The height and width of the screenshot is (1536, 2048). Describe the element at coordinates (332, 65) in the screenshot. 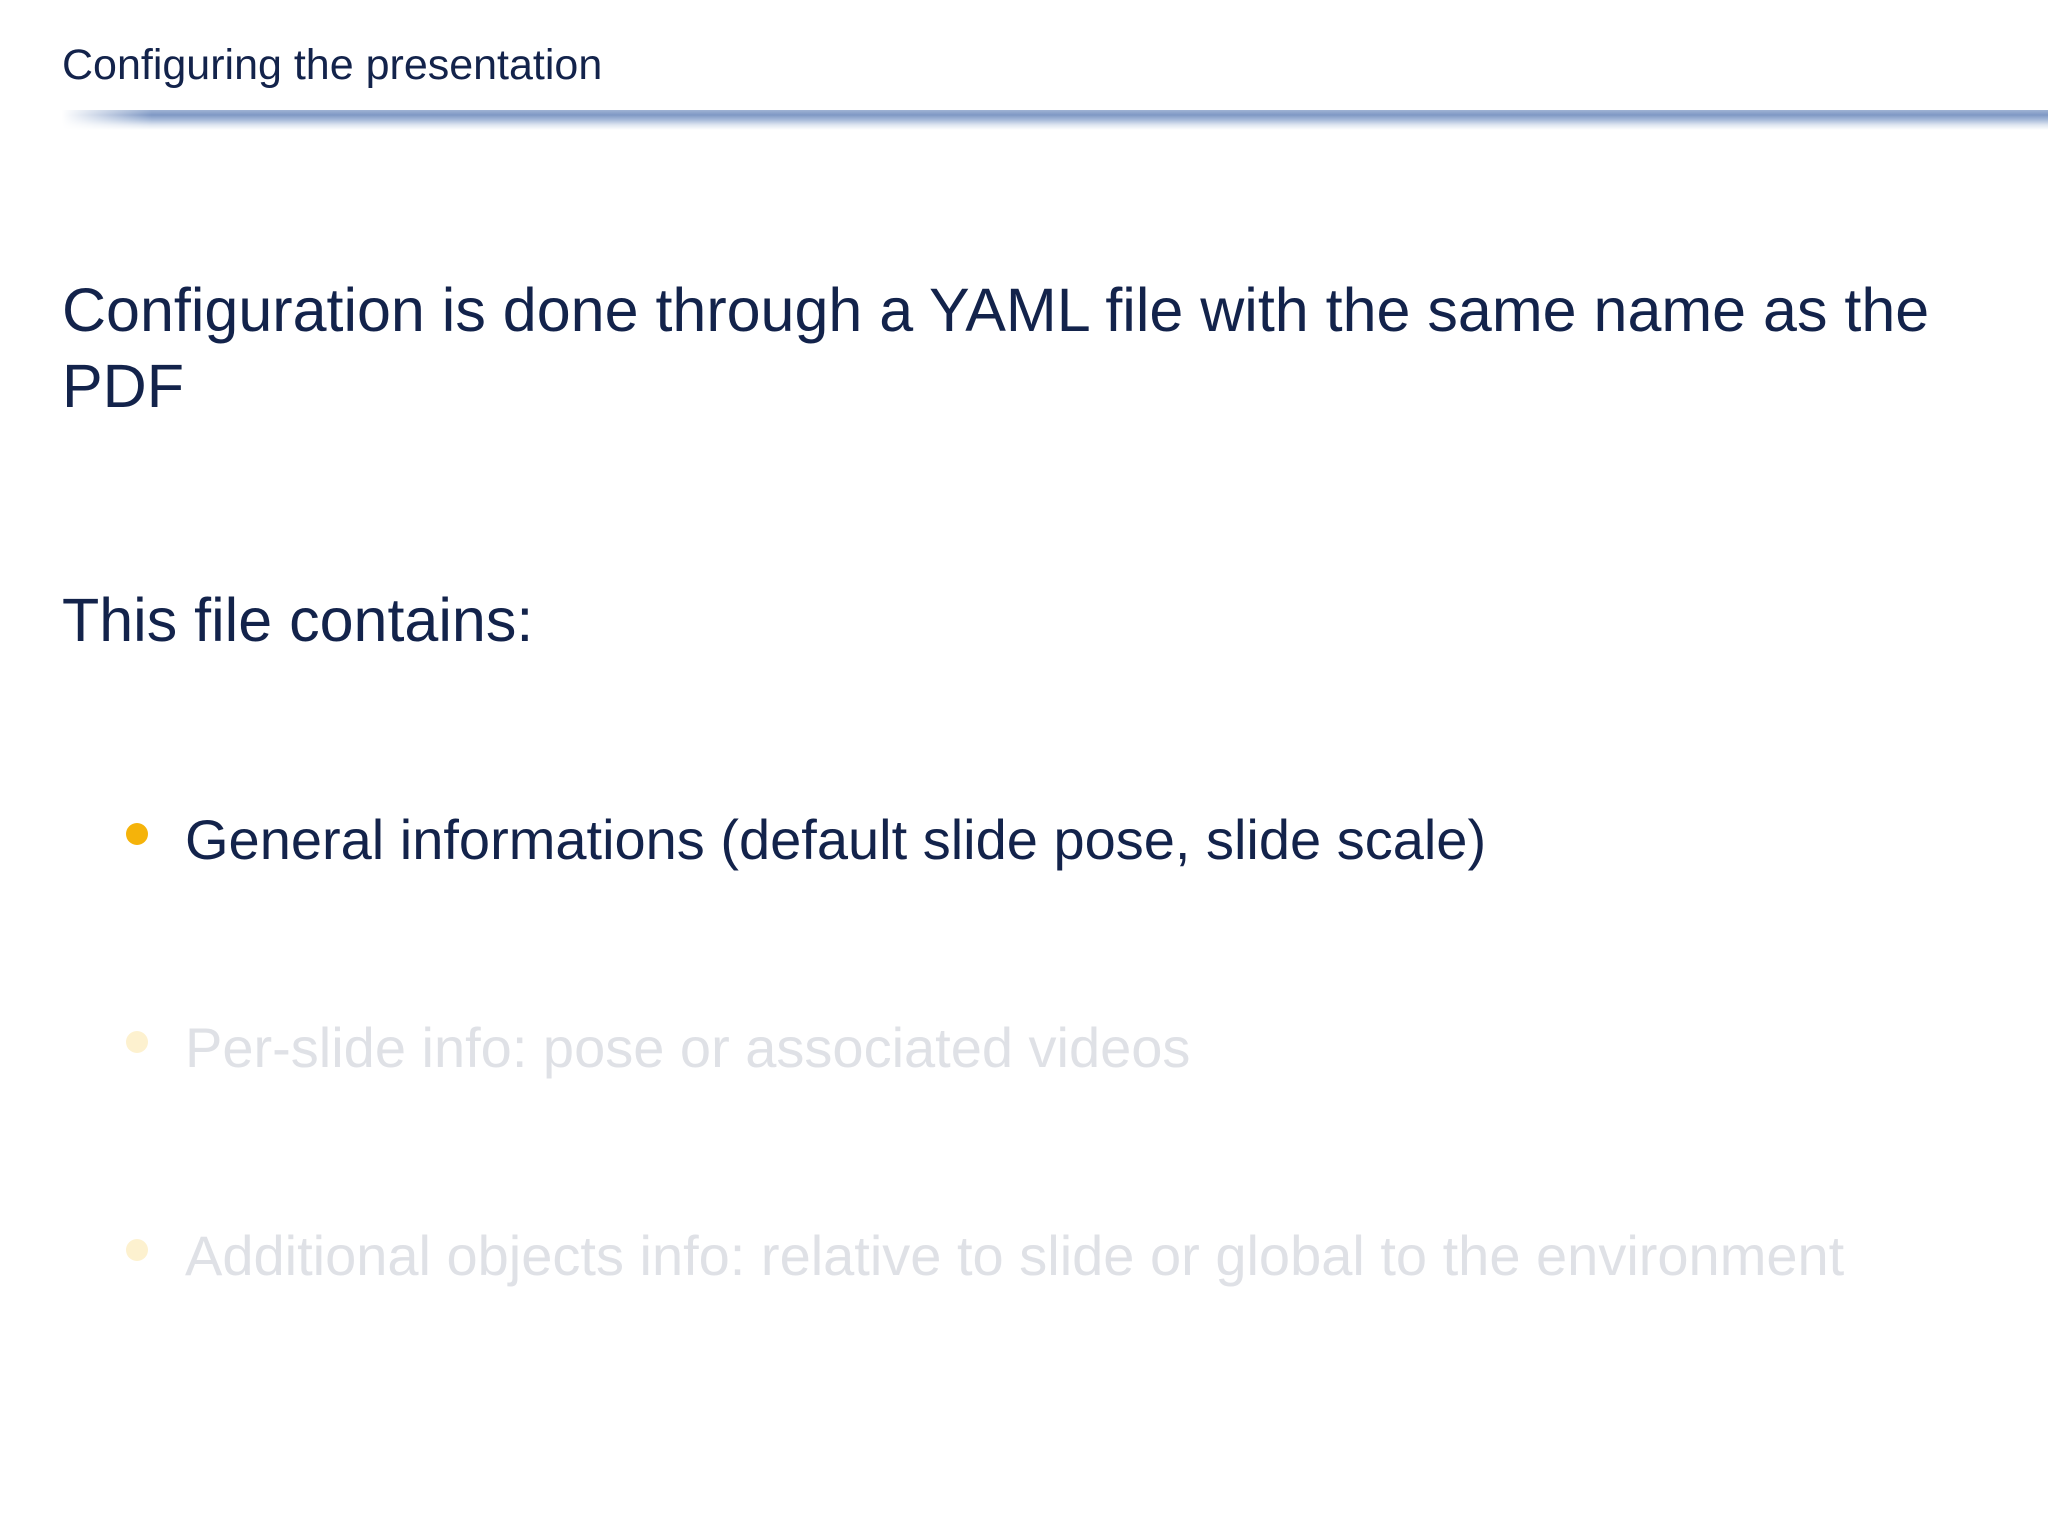

I see `frame-title: Configuring the presentation` at that location.